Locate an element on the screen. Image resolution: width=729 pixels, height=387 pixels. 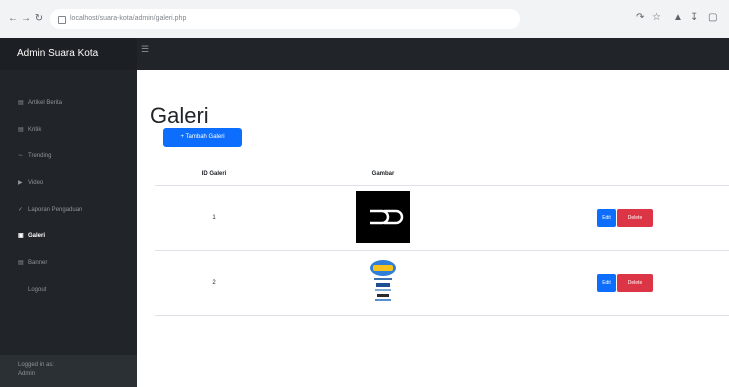
table-row: 2 Edit Delete is located at coordinates (442, 283).